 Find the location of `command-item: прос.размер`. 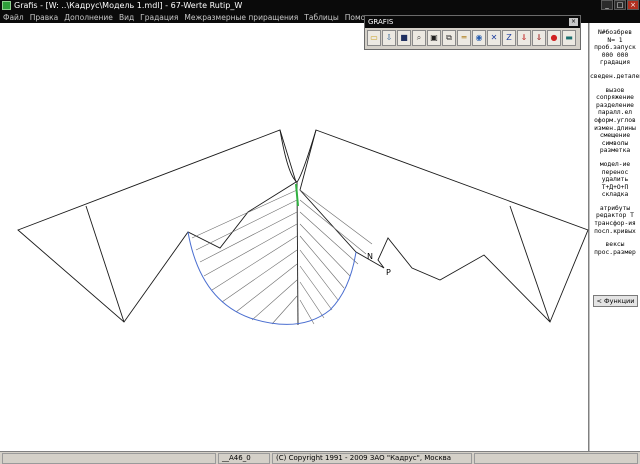

command-item: прос.размер is located at coordinates (615, 253).